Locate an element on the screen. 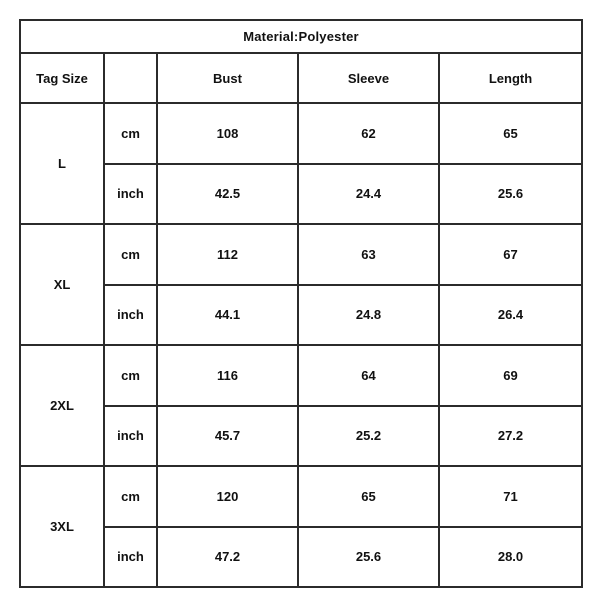 The image size is (600, 600). table-title-row: Material:Polyester is located at coordinates (301, 36).